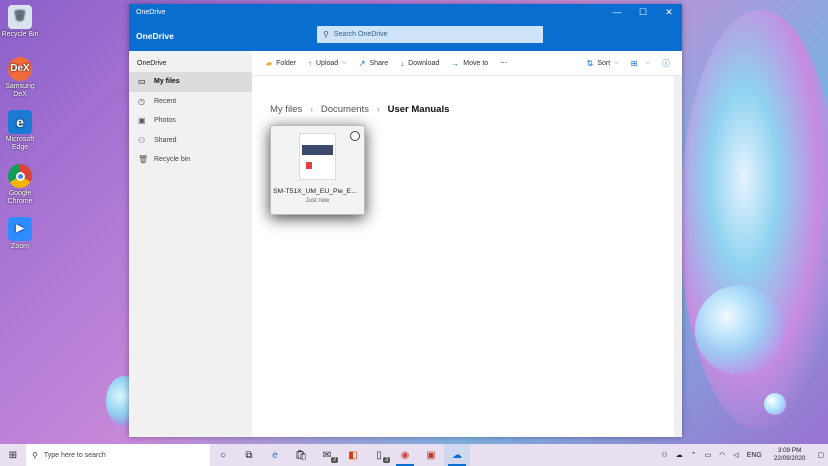 This screenshot has height=466, width=828. I want to click on file-modified: Just now, so click(317, 201).